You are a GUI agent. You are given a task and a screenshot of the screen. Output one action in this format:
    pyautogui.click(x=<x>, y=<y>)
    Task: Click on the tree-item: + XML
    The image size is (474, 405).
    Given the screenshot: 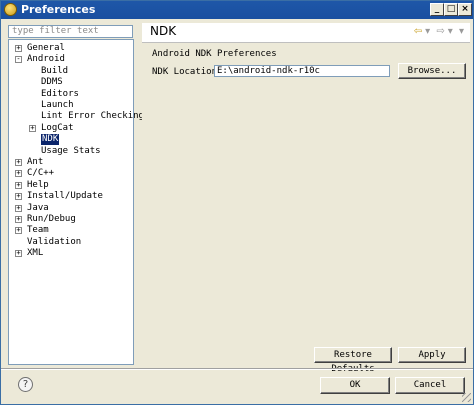 What is the action you would take?
    pyautogui.click(x=71, y=253)
    